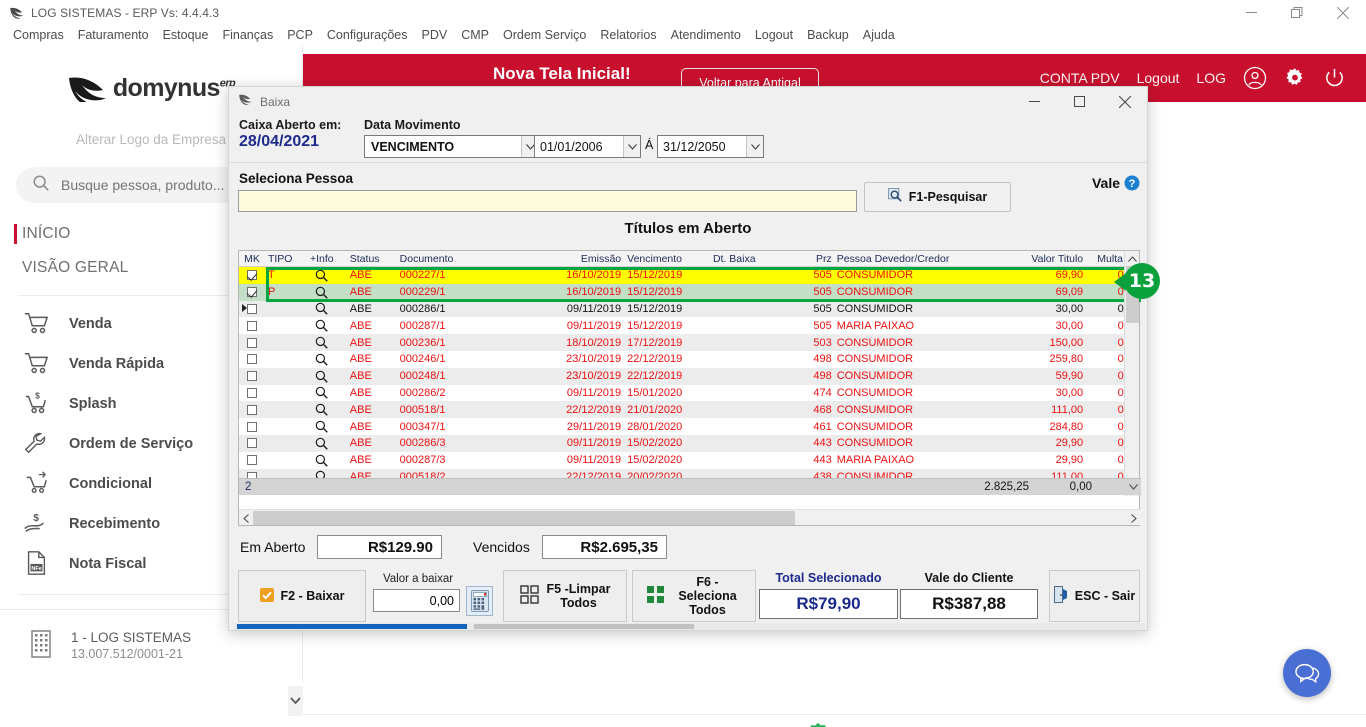  What do you see at coordinates (113, 35) in the screenshot?
I see `menu-item-faturamento: Faturamento` at bounding box center [113, 35].